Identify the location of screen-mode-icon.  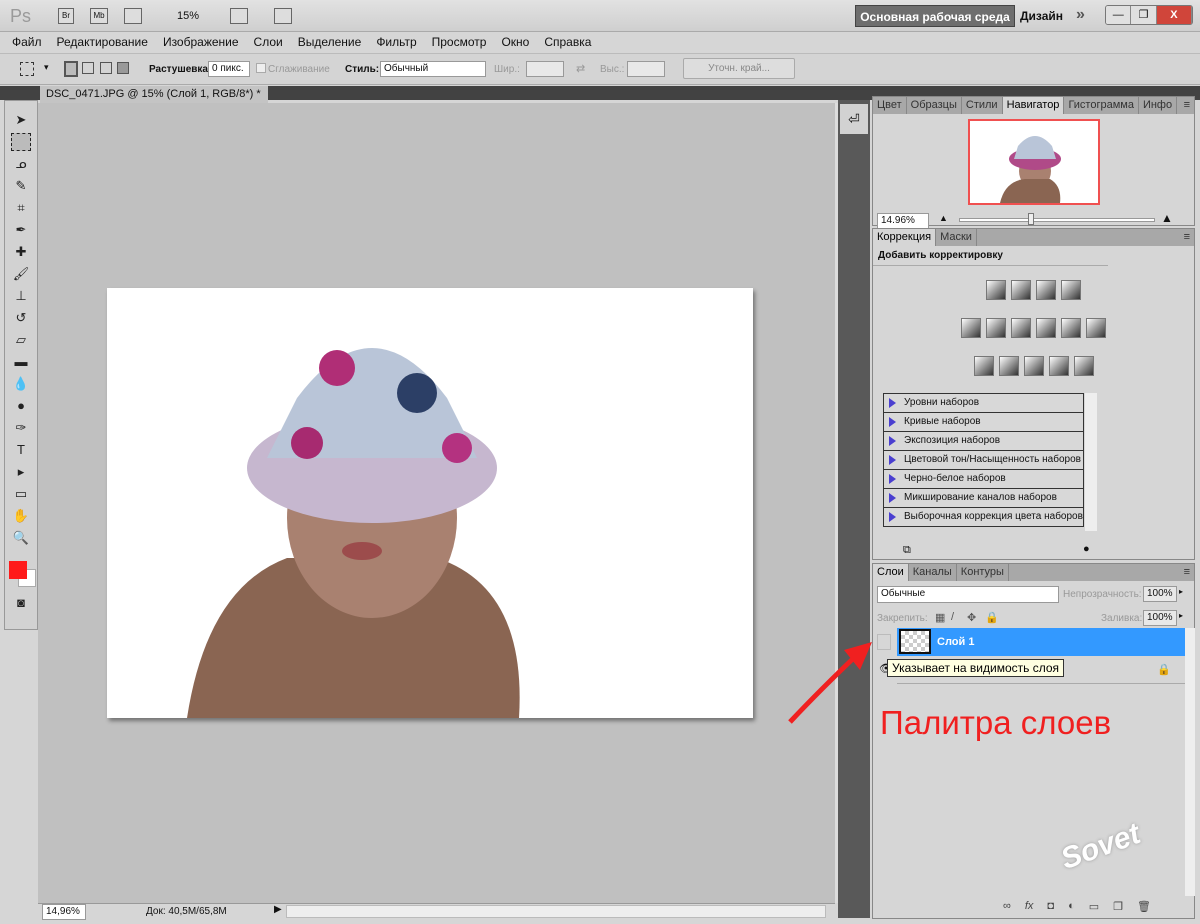
(283, 16).